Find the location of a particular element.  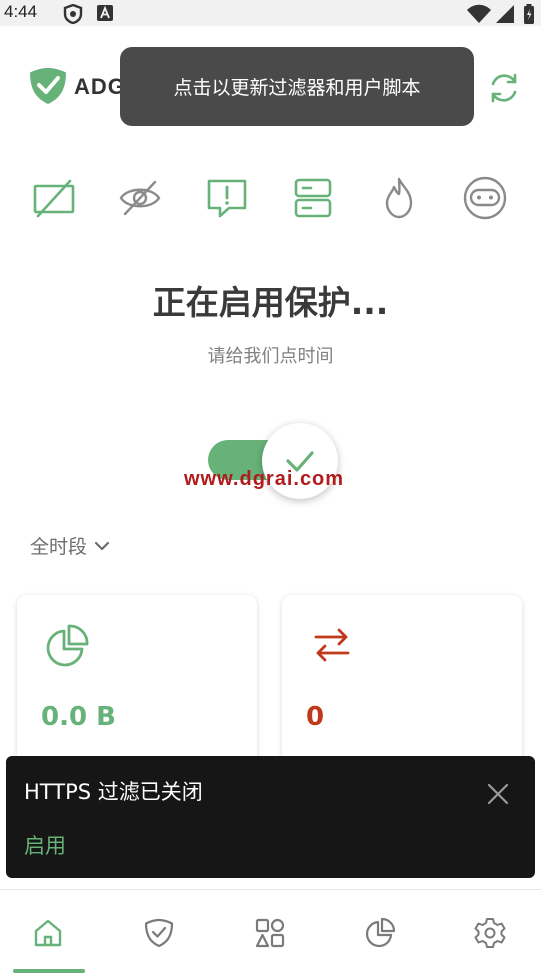

status-bar: 4:44 is located at coordinates (270, 13).